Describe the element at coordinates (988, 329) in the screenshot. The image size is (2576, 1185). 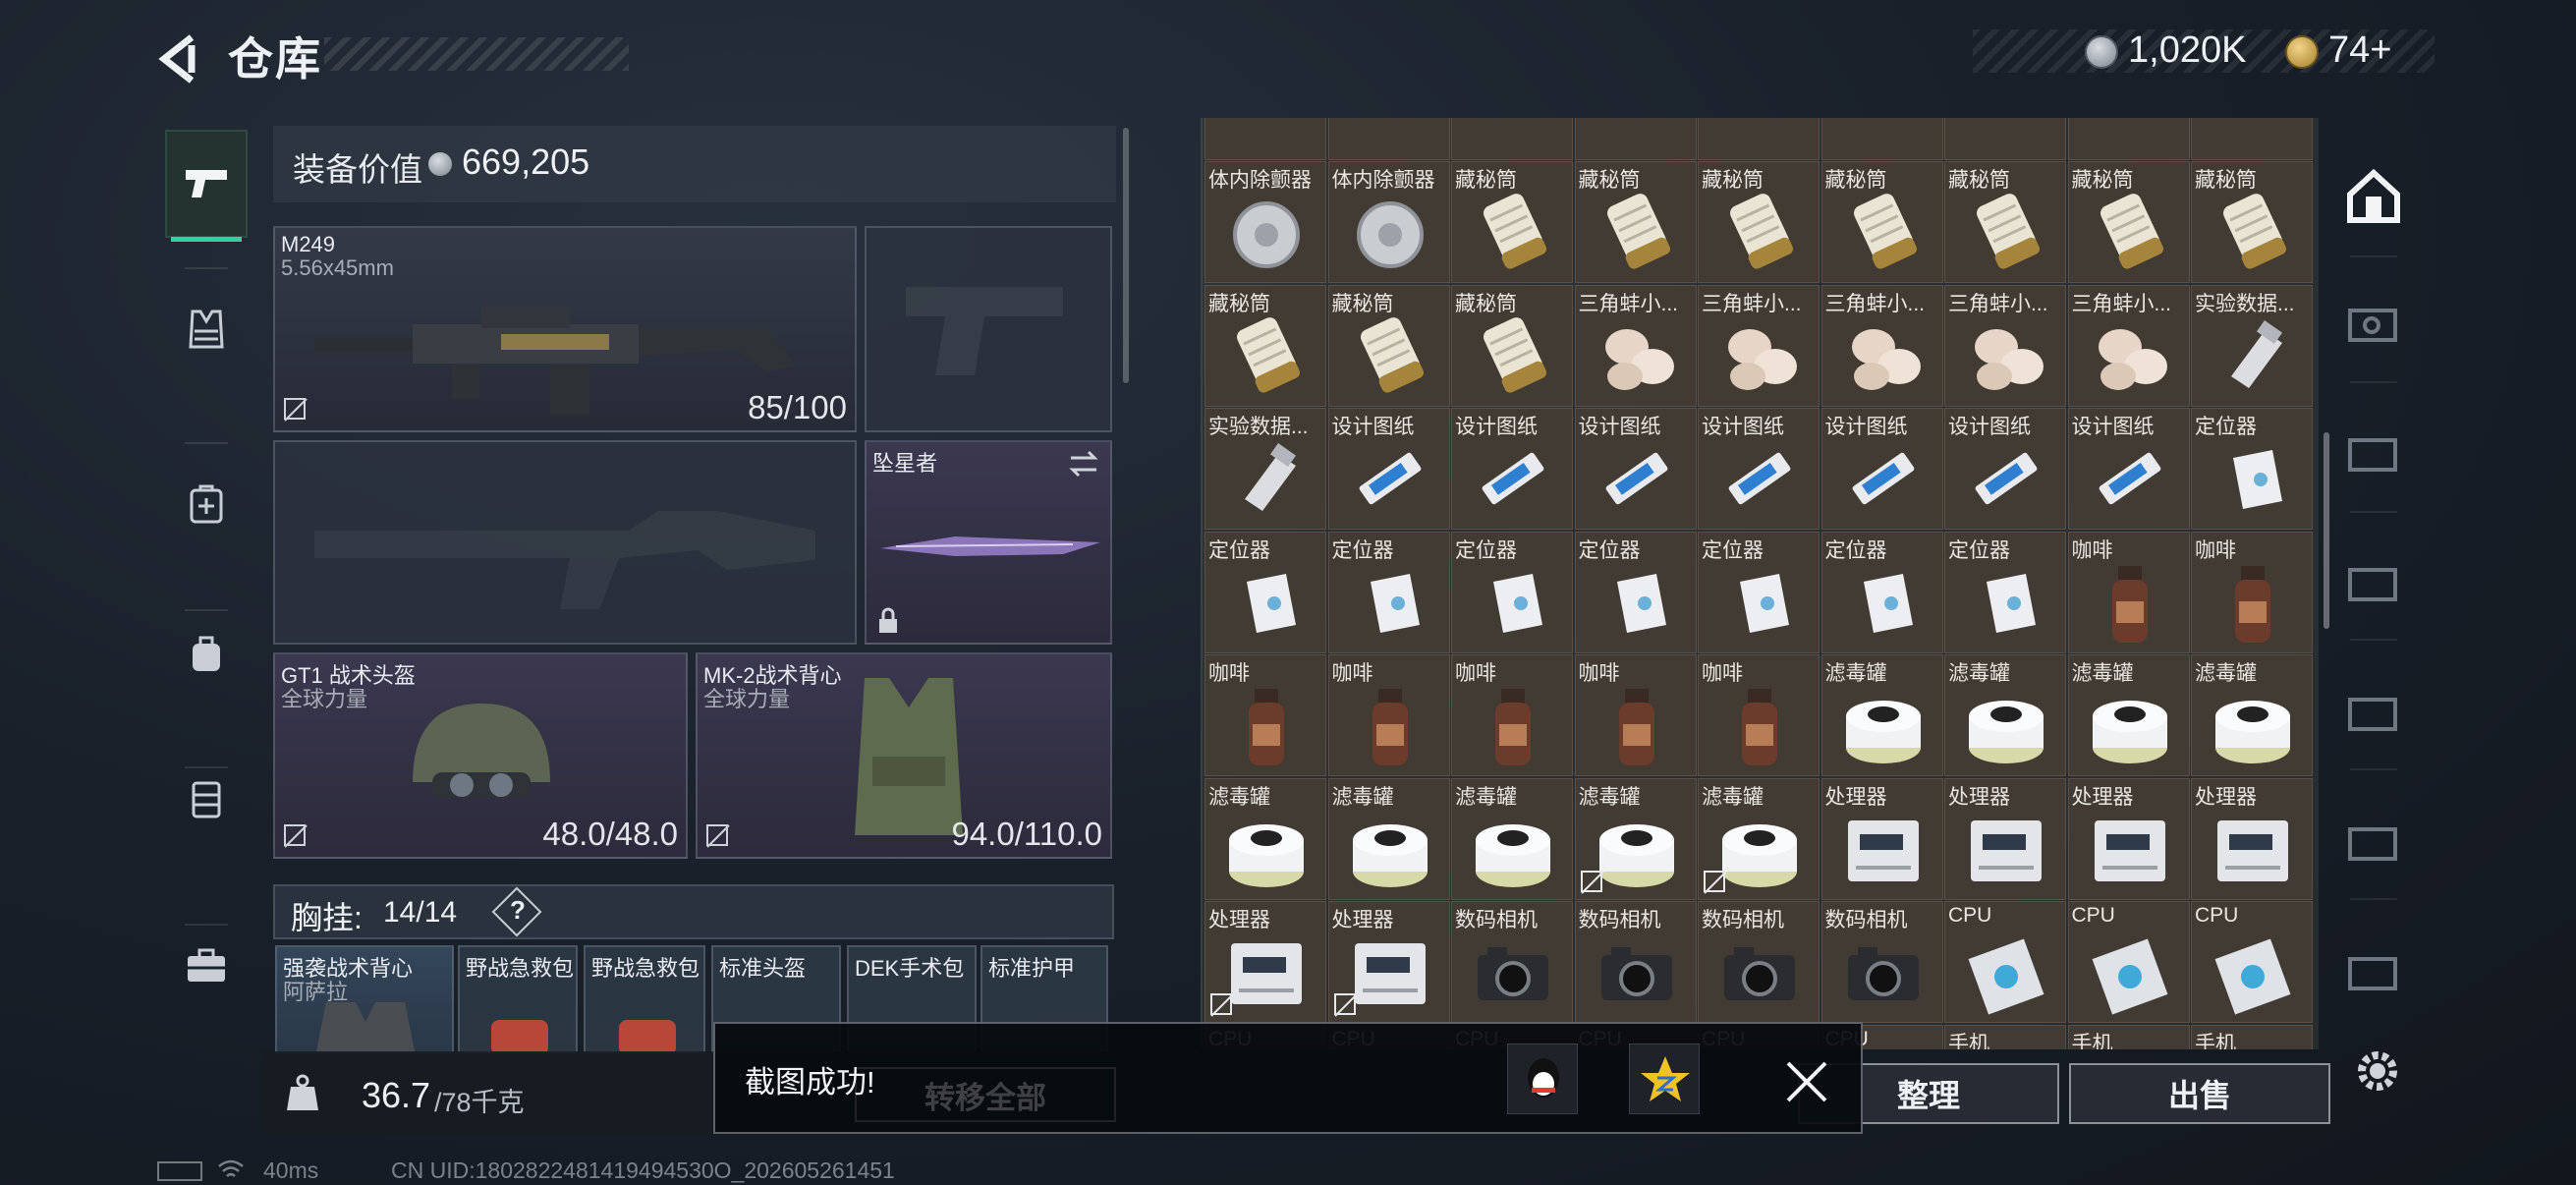
I see `sidearm-slot-empty` at that location.